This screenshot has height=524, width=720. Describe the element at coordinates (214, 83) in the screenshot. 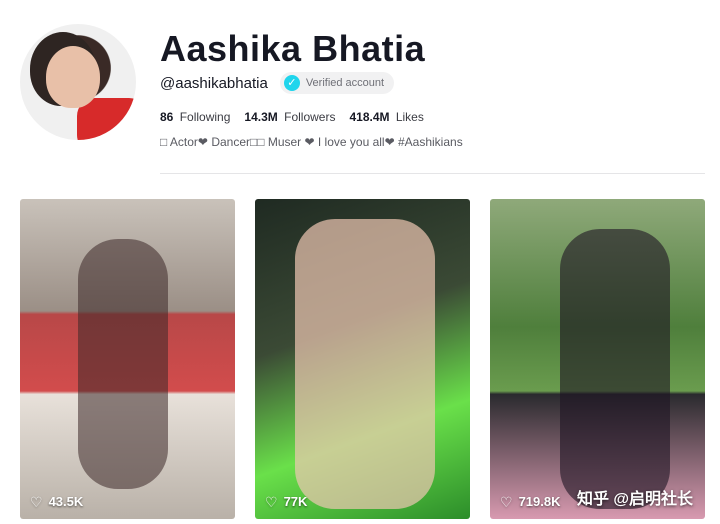

I see `profile-handle: @aashikabhatia` at that location.